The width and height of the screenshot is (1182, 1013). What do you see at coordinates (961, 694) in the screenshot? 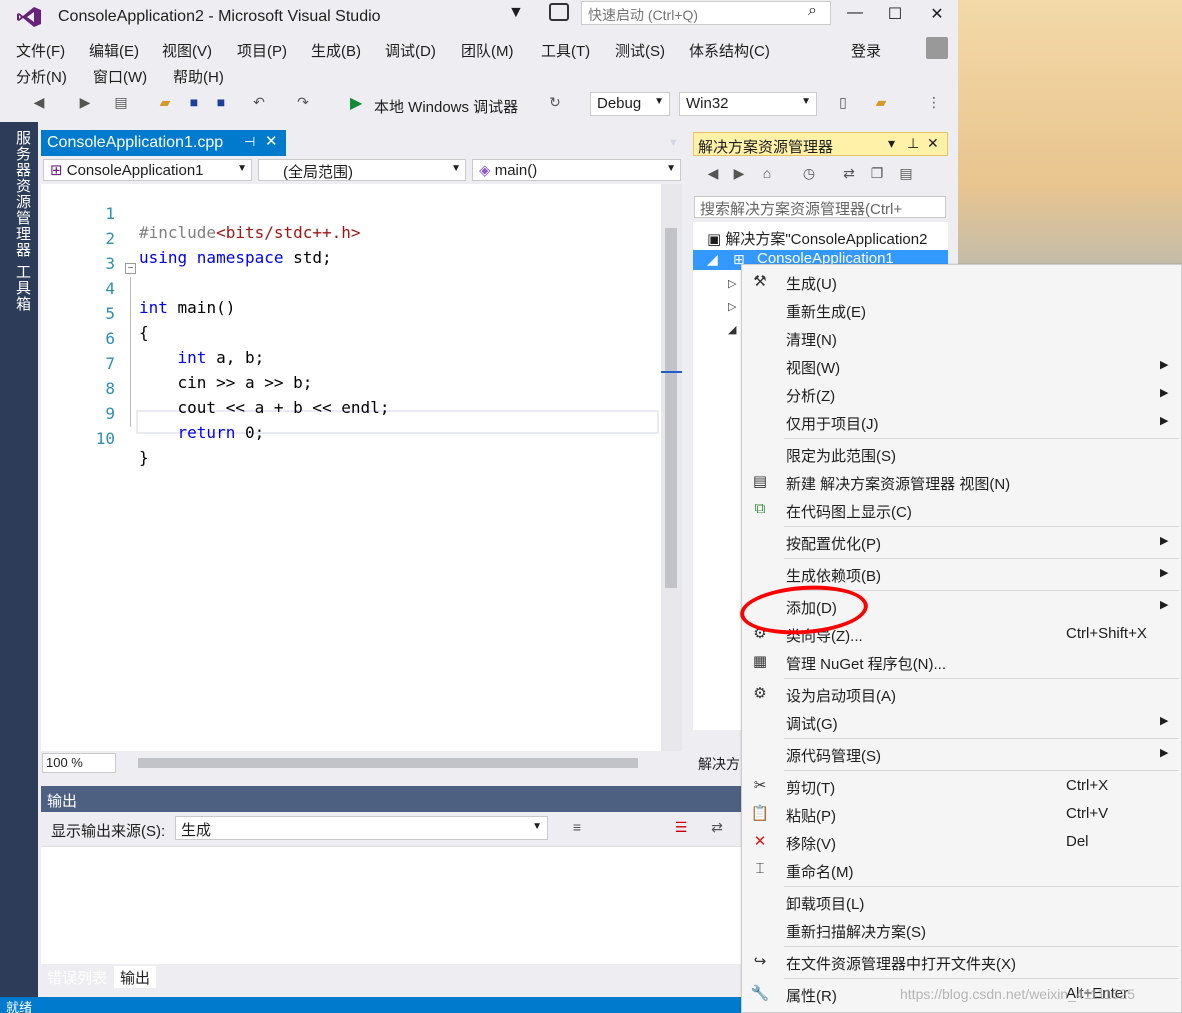
I see `menu-item-set-startup: ⚙ 设为启动项目(A)` at bounding box center [961, 694].